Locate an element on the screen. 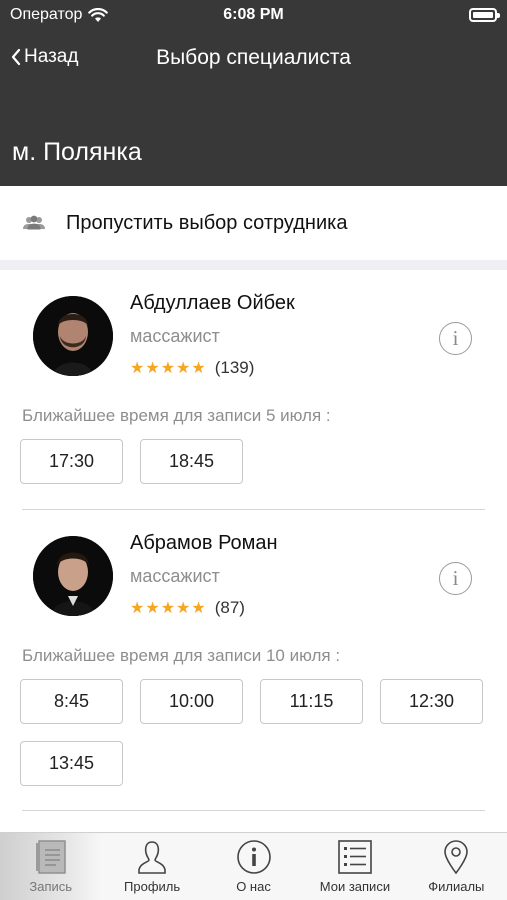  nearest-time-label: Ближайшее время для записи 10 июля : is located at coordinates (181, 655).